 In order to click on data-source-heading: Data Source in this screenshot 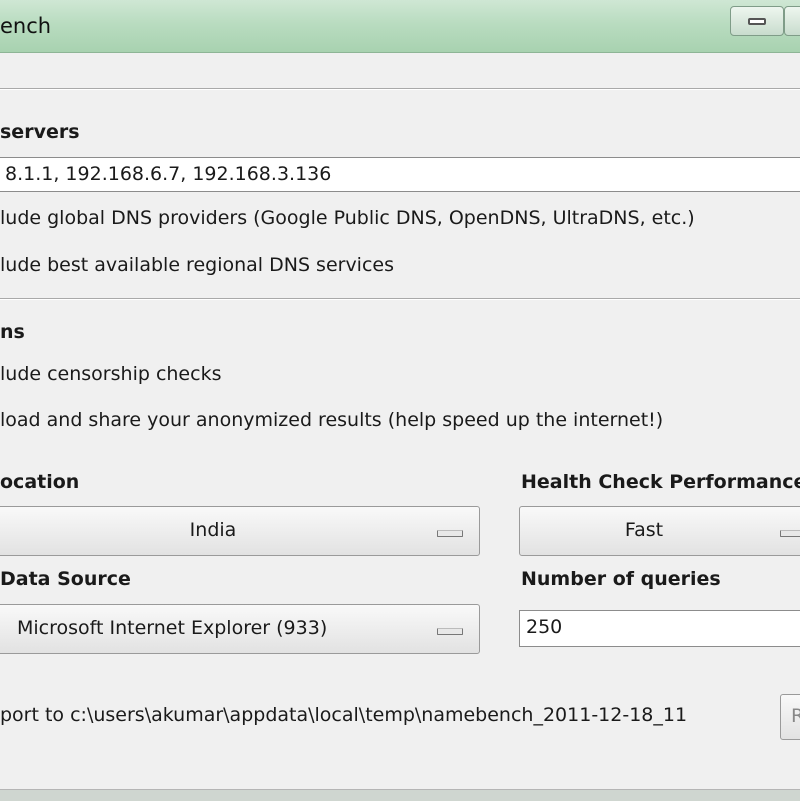, I will do `click(65, 579)`.